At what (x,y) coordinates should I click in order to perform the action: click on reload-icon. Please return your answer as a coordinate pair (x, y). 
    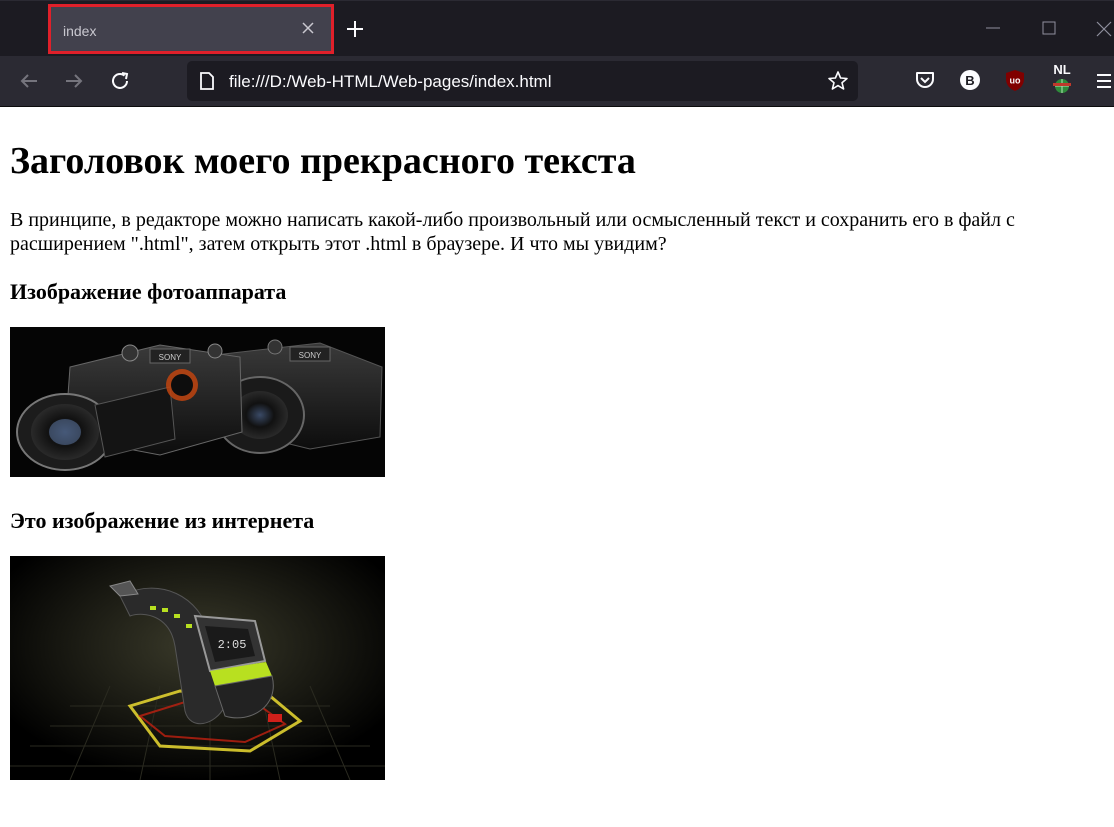
    Looking at the image, I should click on (120, 81).